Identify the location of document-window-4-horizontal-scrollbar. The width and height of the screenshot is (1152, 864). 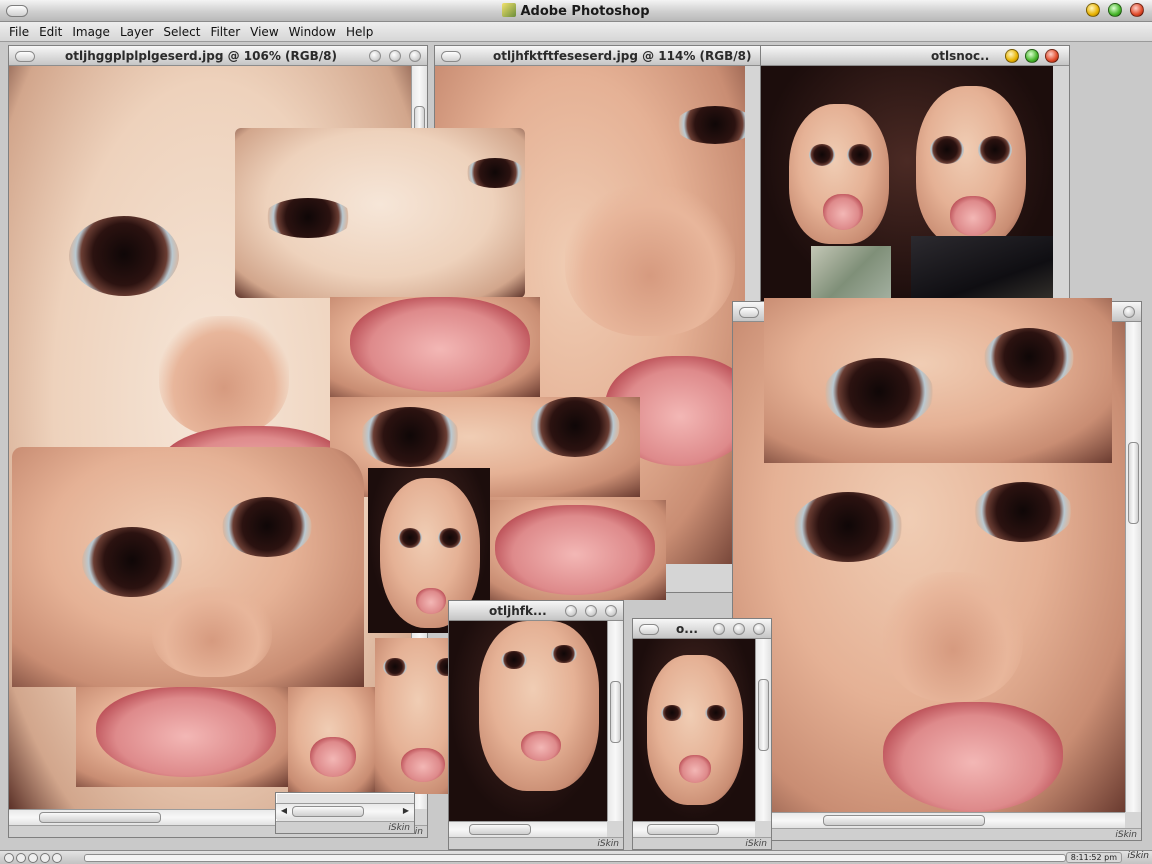
(528, 829).